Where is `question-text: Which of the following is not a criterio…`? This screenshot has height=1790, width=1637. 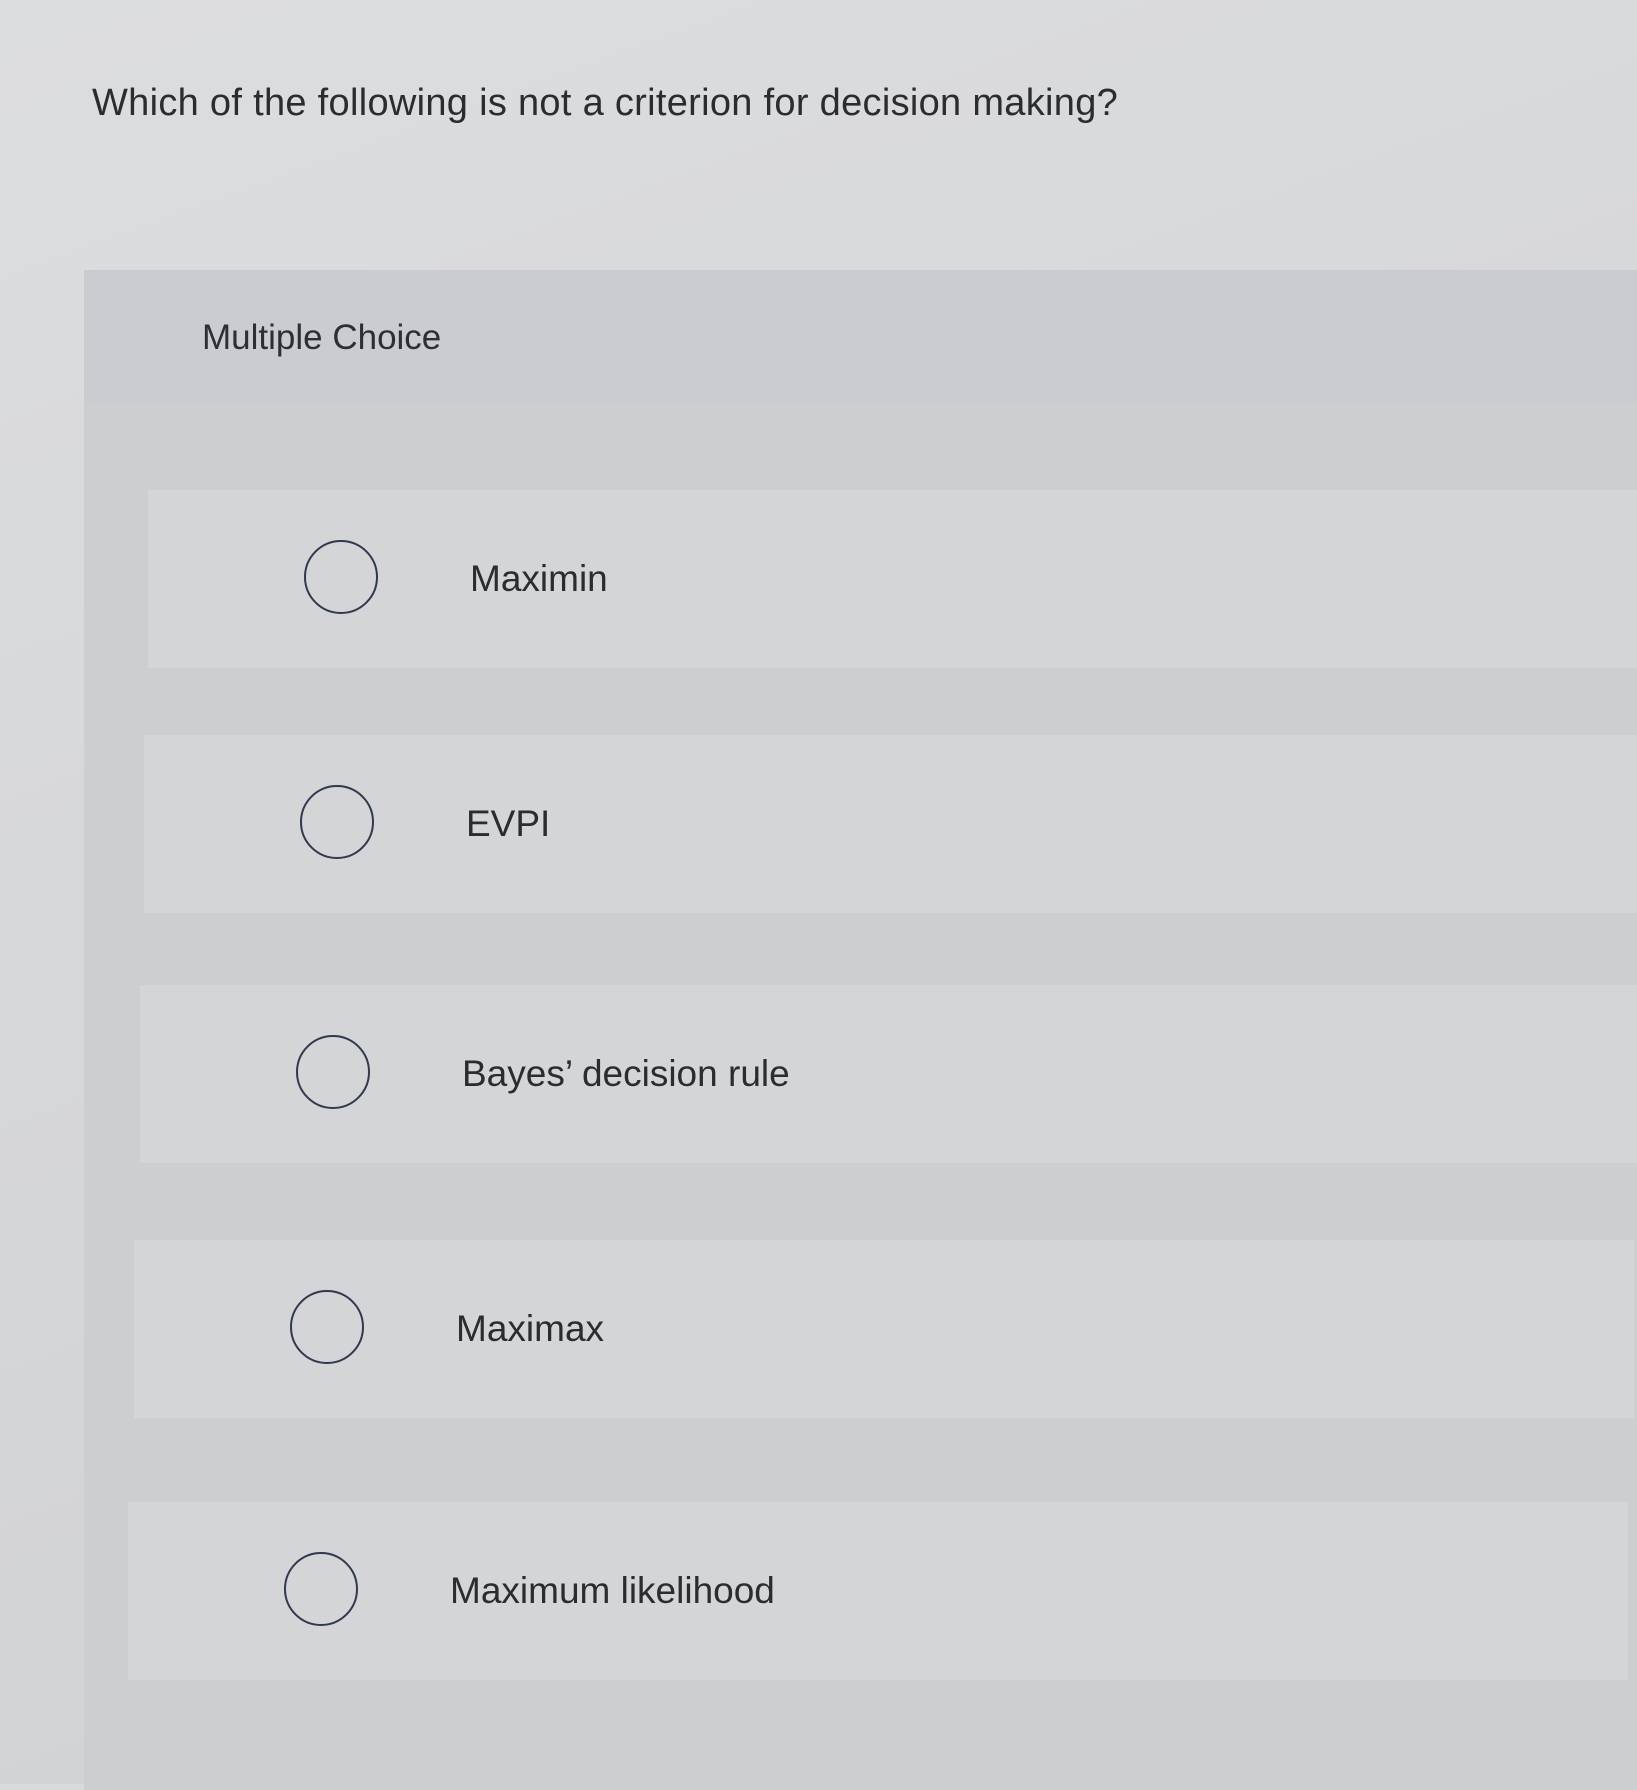
question-text: Which of the following is not a criterio… is located at coordinates (605, 103).